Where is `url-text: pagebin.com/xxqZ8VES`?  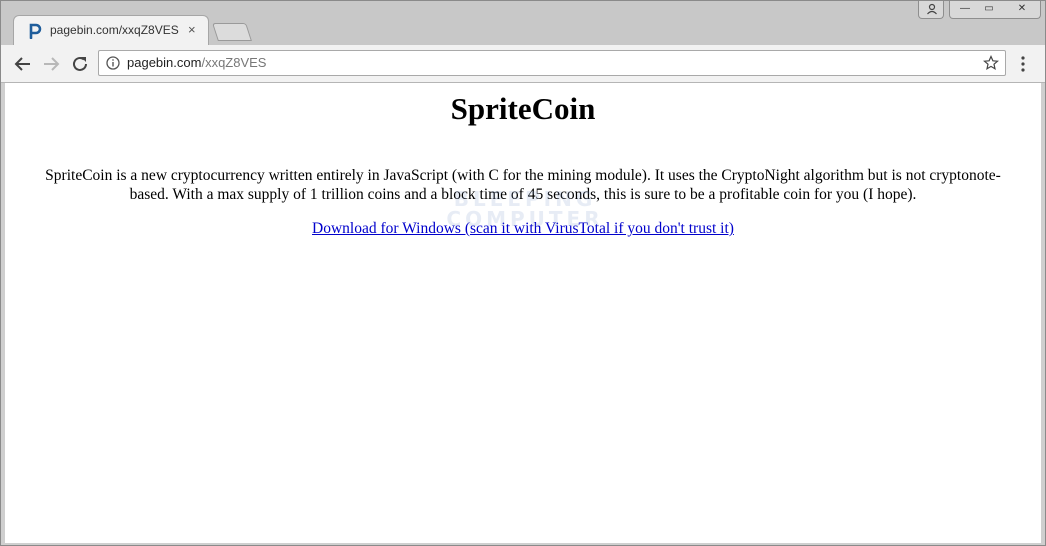 url-text: pagebin.com/xxqZ8VES is located at coordinates (196, 62).